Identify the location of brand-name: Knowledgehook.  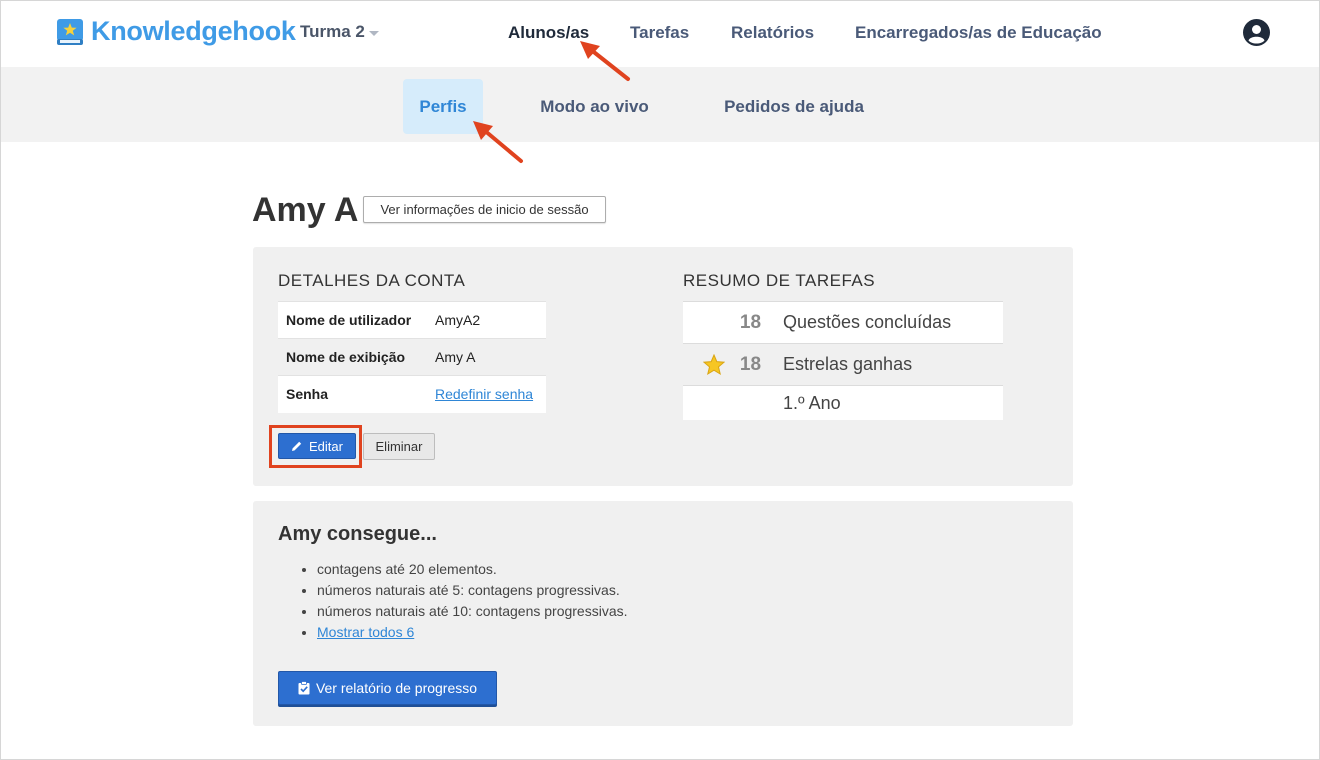
(193, 31).